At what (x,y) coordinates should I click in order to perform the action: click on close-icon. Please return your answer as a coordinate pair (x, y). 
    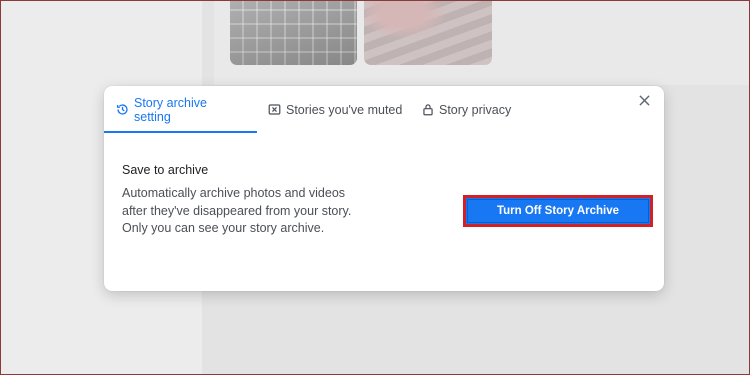
    Looking at the image, I should click on (644, 102).